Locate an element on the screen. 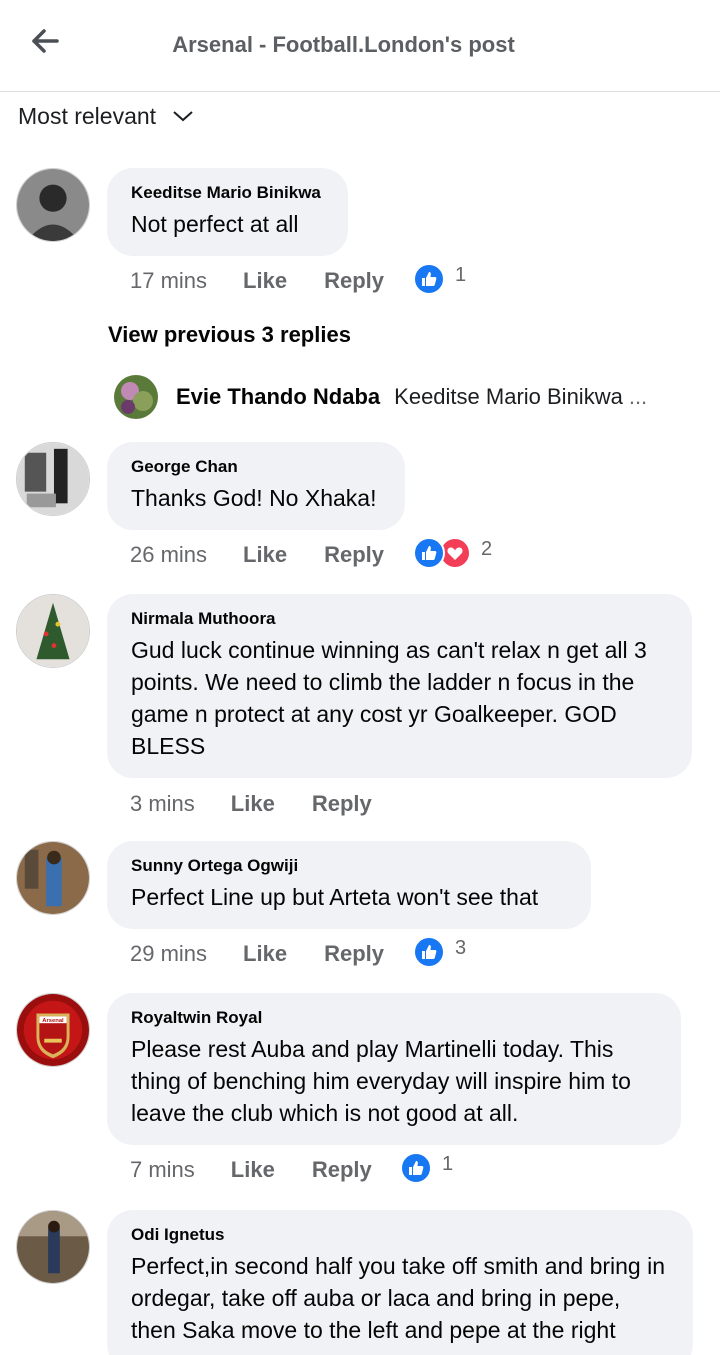  reply-author: Evie Thando Ndaba is located at coordinates (278, 397).